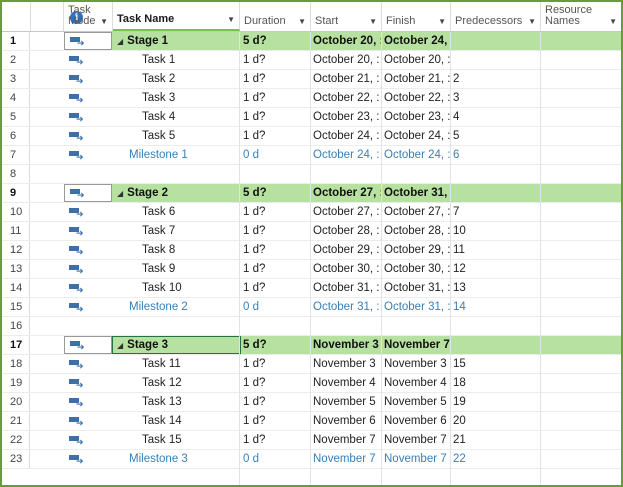 This screenshot has width=623, height=487. I want to click on predecessors-cell: 14, so click(496, 307).